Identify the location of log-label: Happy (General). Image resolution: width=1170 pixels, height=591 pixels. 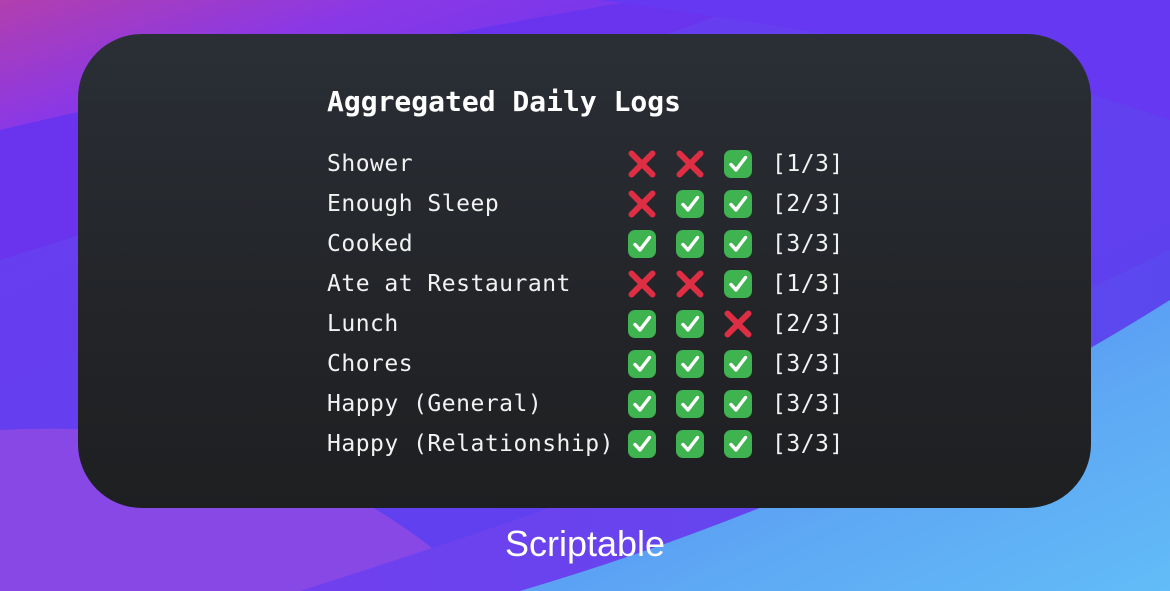
(435, 404).